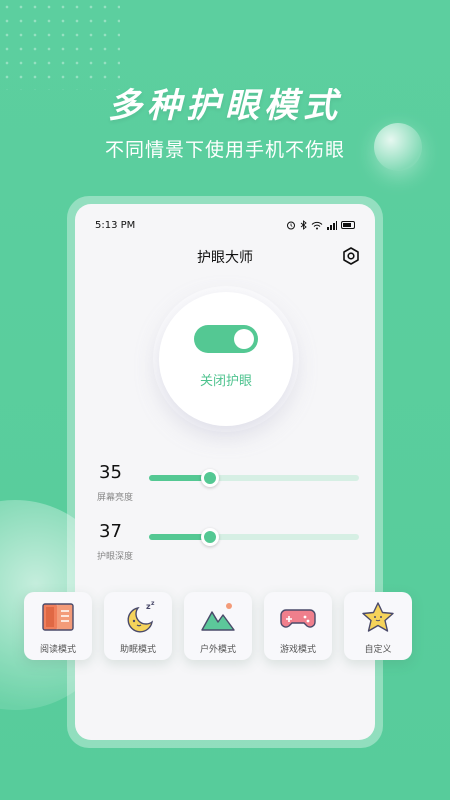 The height and width of the screenshot is (800, 450). What do you see at coordinates (60, 45) in the screenshot?
I see `dot-pattern` at bounding box center [60, 45].